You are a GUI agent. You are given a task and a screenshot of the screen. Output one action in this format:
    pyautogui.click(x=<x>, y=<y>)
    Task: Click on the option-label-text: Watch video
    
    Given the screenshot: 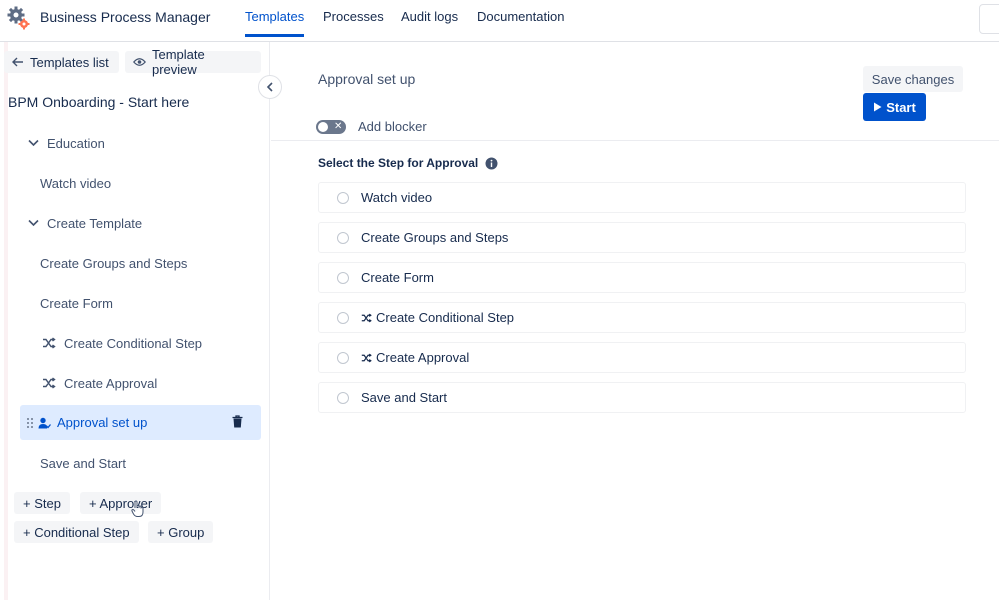 What is the action you would take?
    pyautogui.click(x=397, y=197)
    